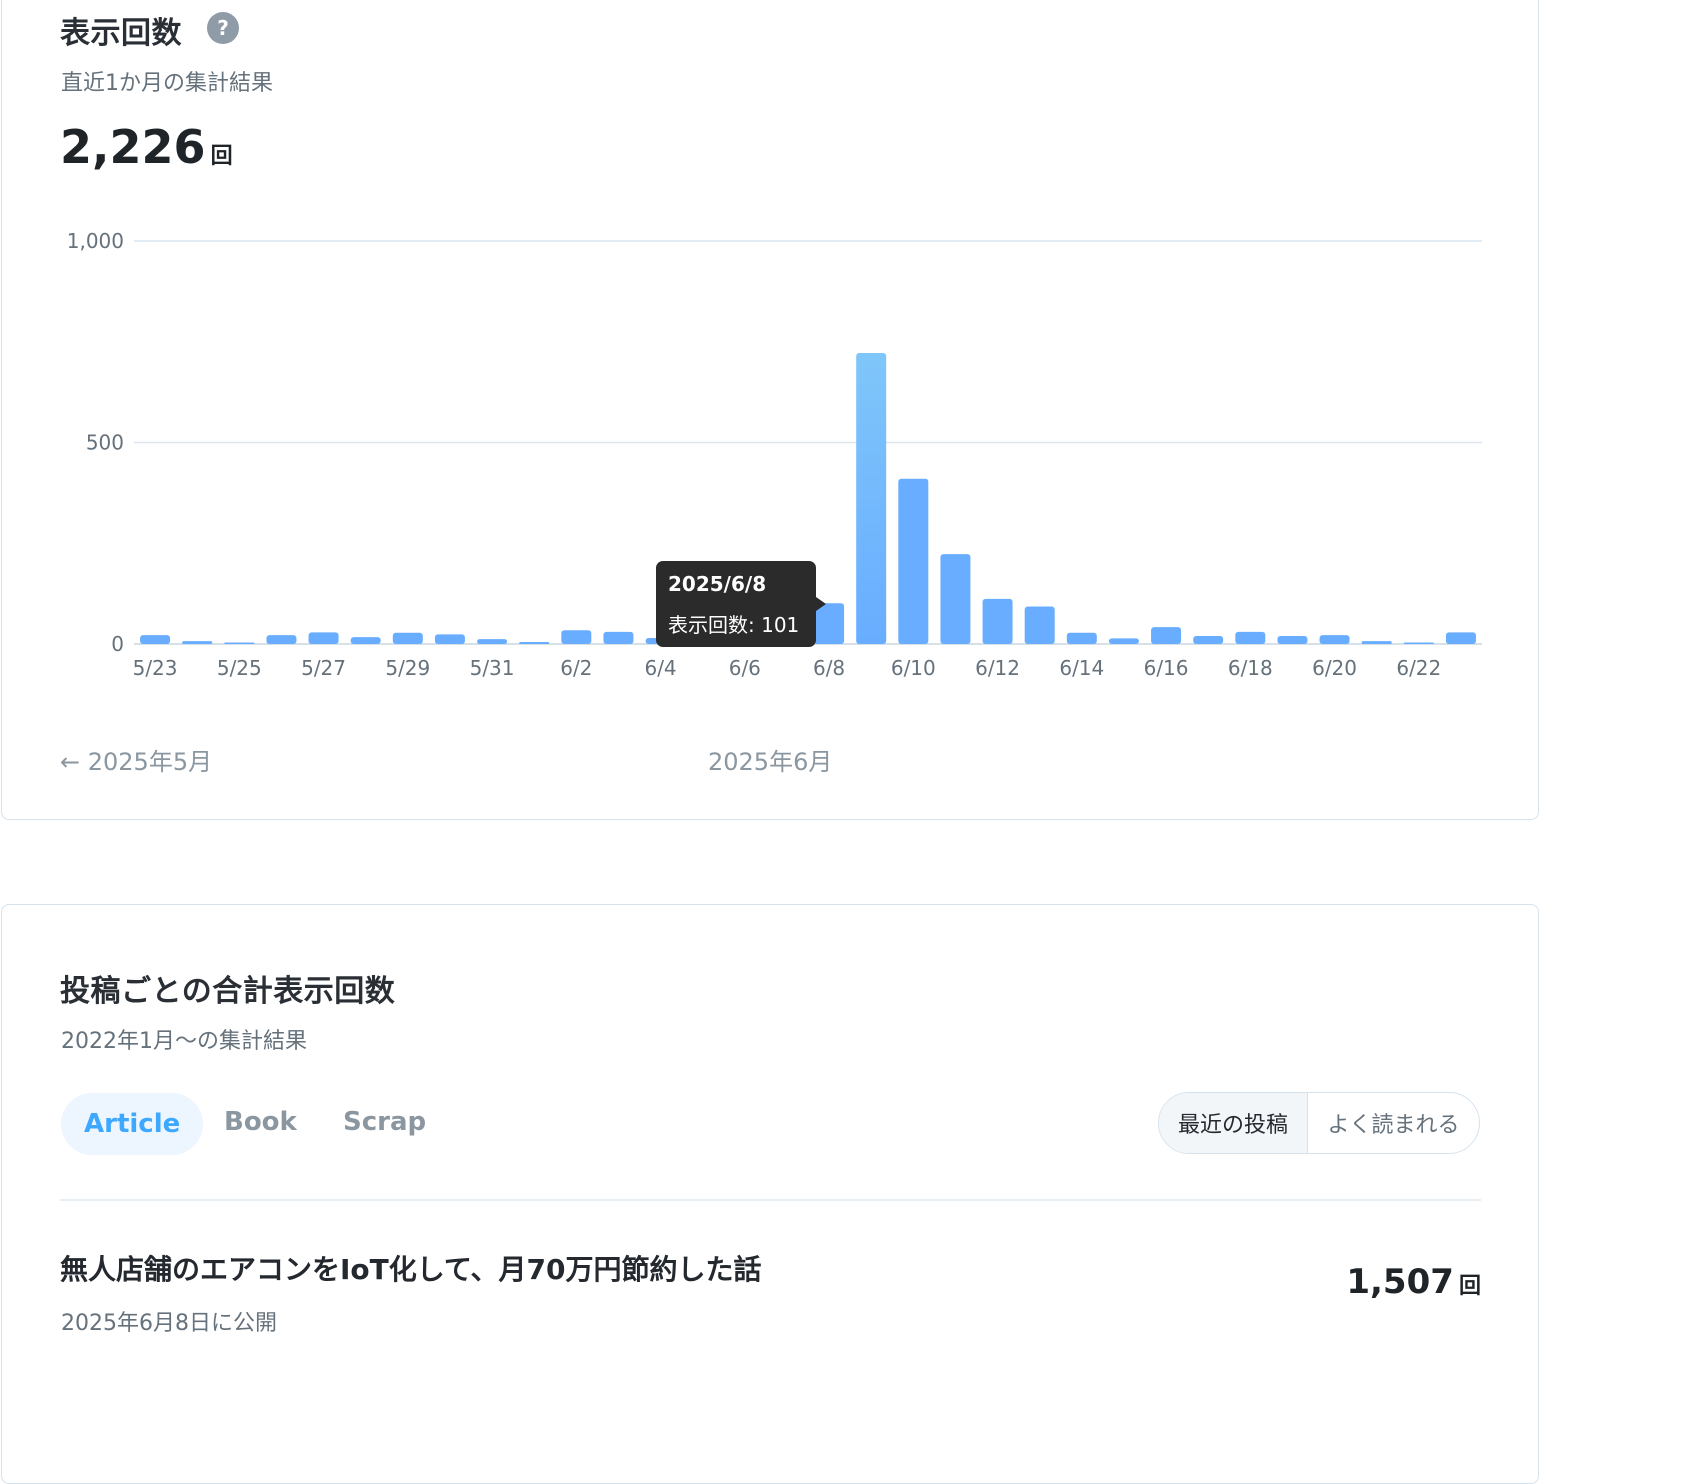 Image resolution: width=1708 pixels, height=1484 pixels. I want to click on bar-6/19, so click(1292, 639).